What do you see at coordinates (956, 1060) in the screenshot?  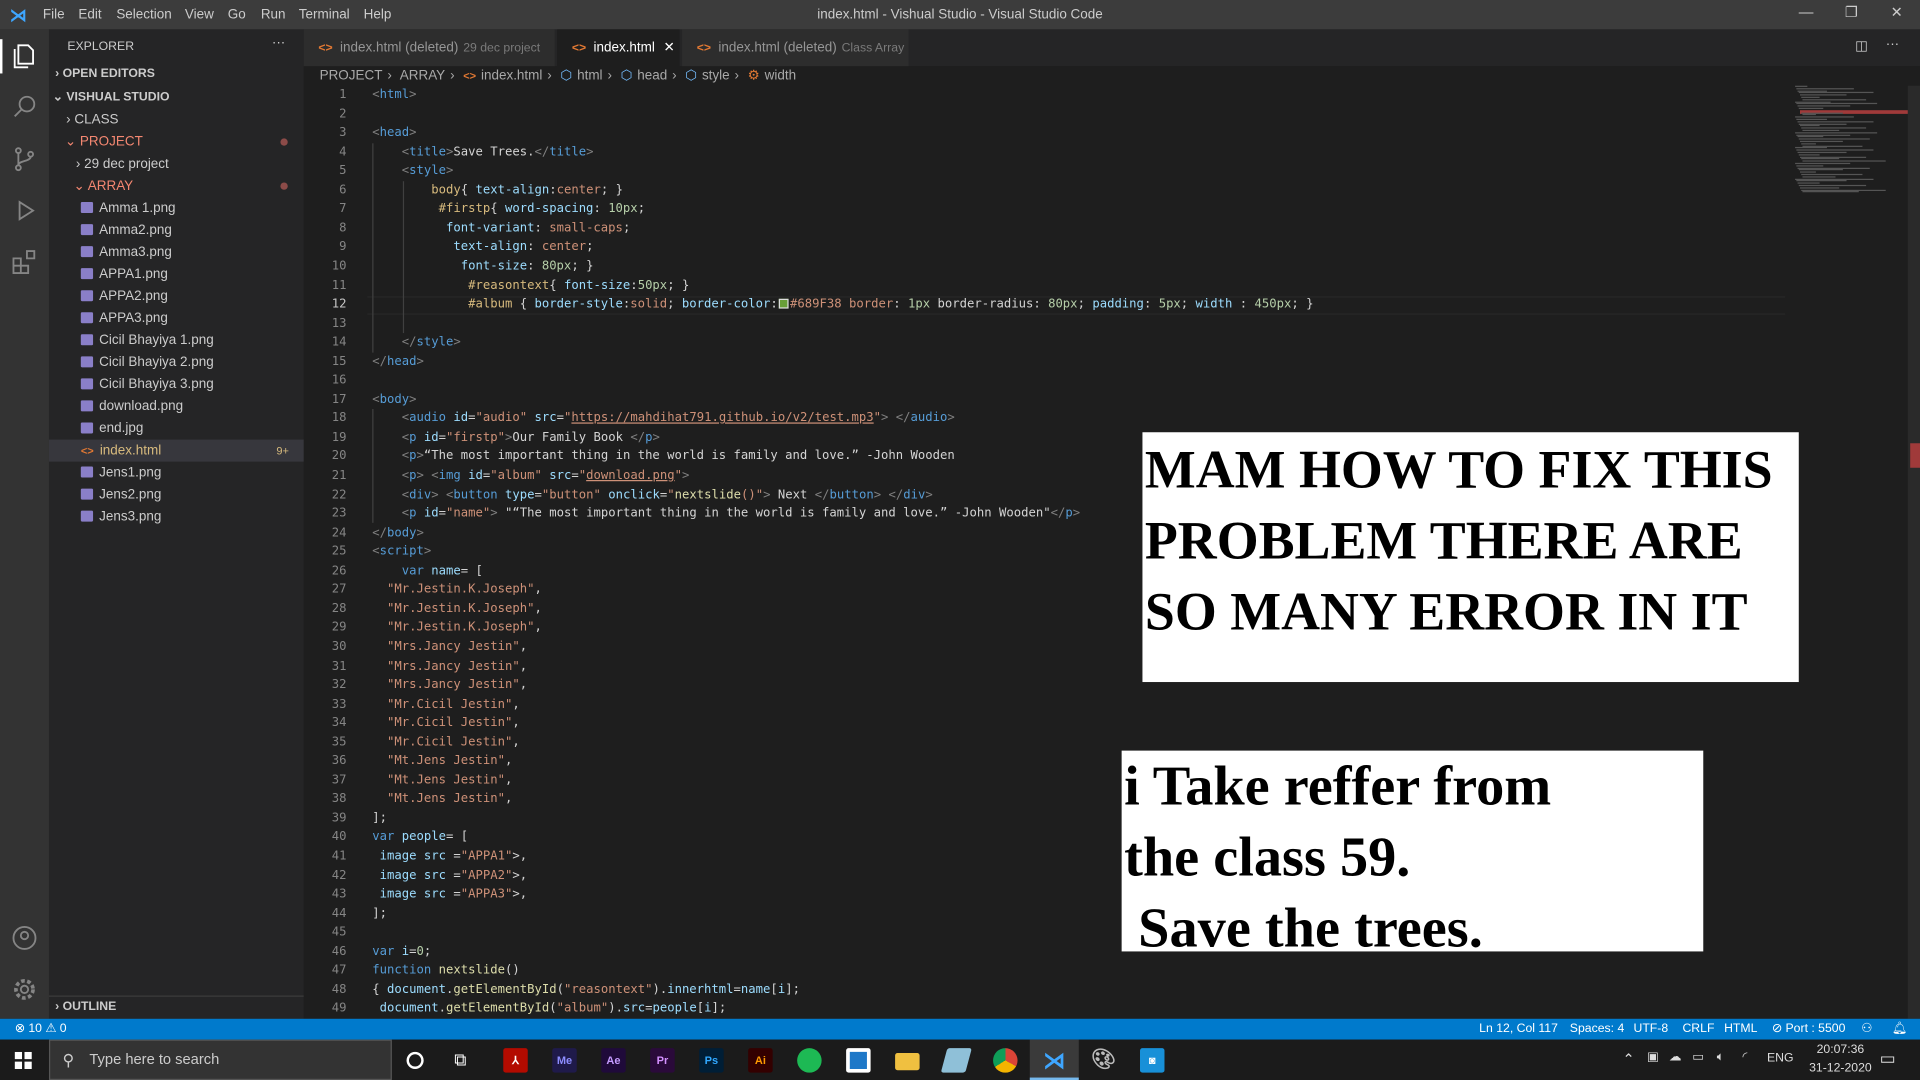 I see `notepad-icon` at bounding box center [956, 1060].